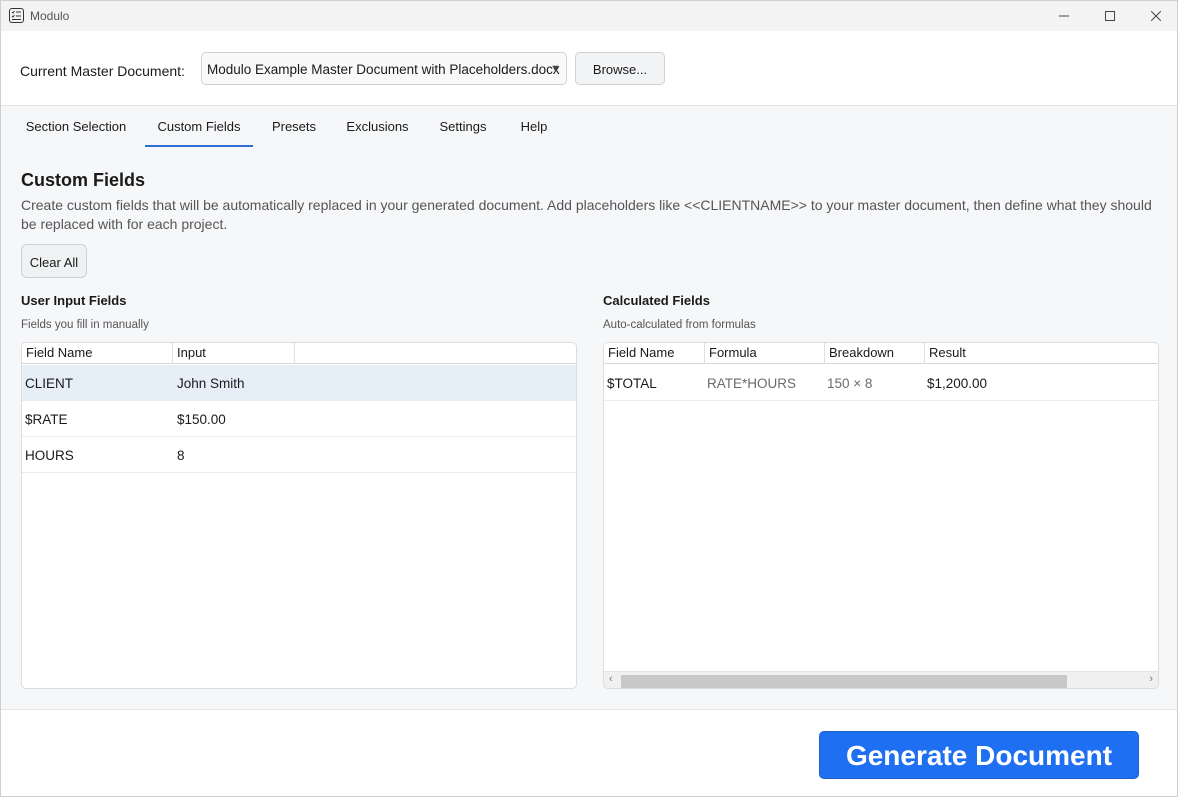 This screenshot has width=1178, height=797. I want to click on tab-section-selection: Section Selection, so click(76, 127).